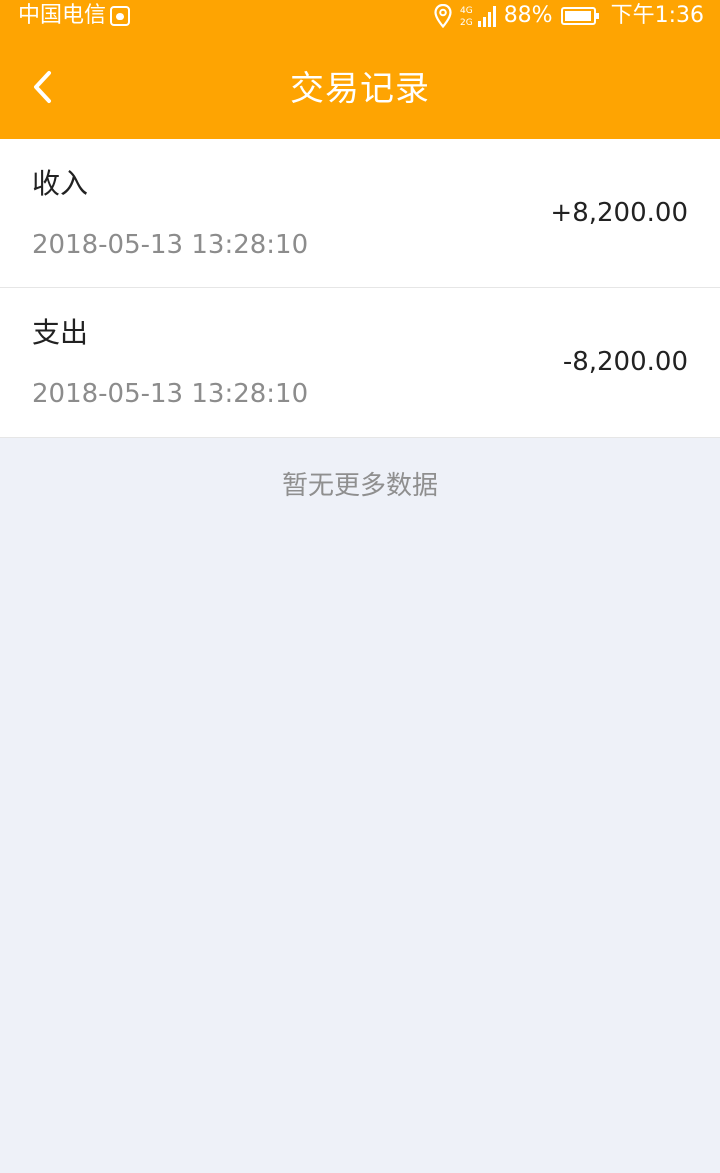 This screenshot has height=1173, width=720. What do you see at coordinates (60, 332) in the screenshot?
I see `transaction-type: 支出` at bounding box center [60, 332].